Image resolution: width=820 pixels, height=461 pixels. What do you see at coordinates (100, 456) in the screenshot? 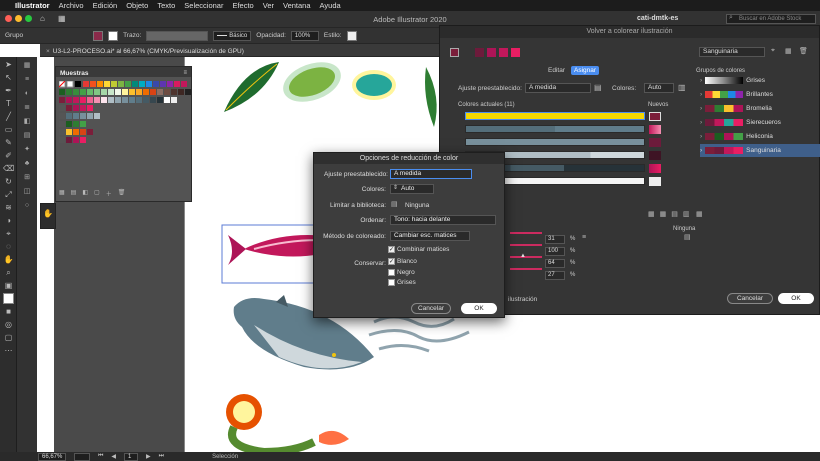
I see `first-artboard-icon: ⏮` at bounding box center [100, 456].